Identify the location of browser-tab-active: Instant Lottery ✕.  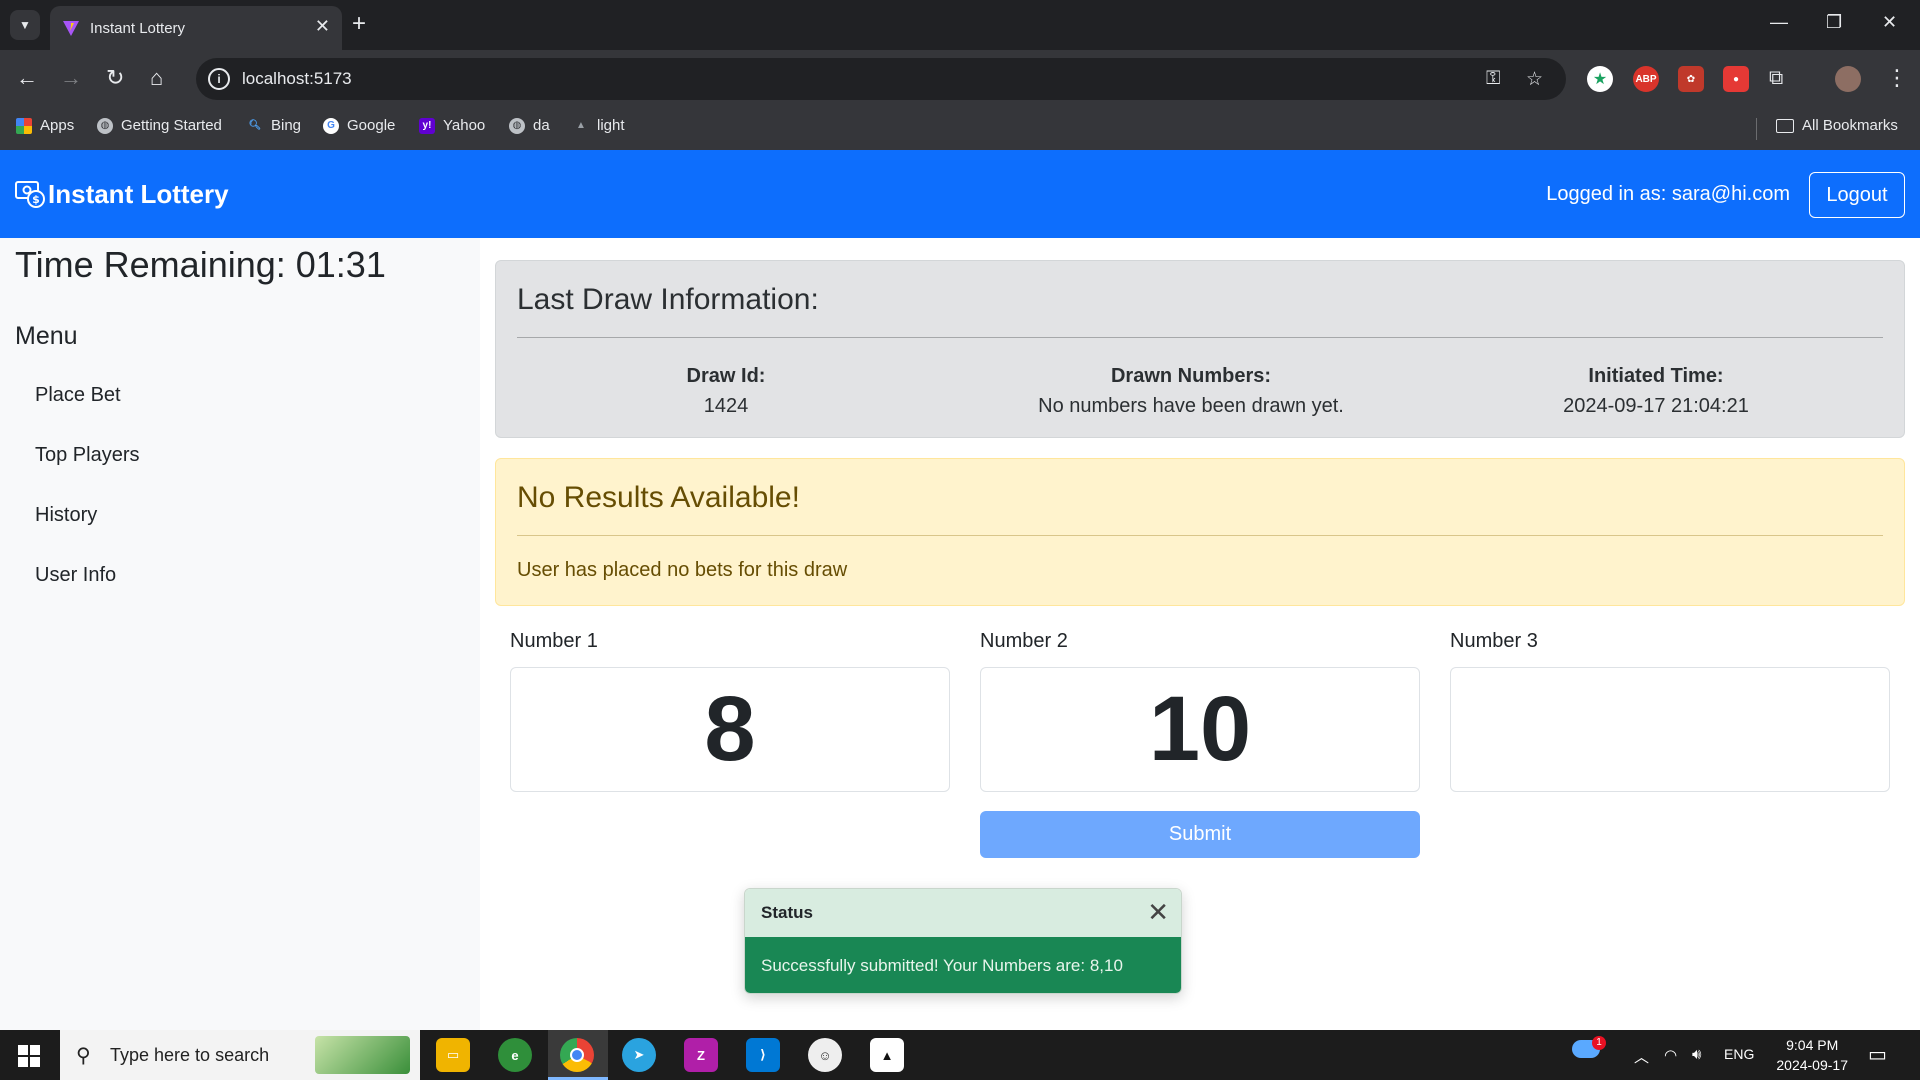
(196, 28).